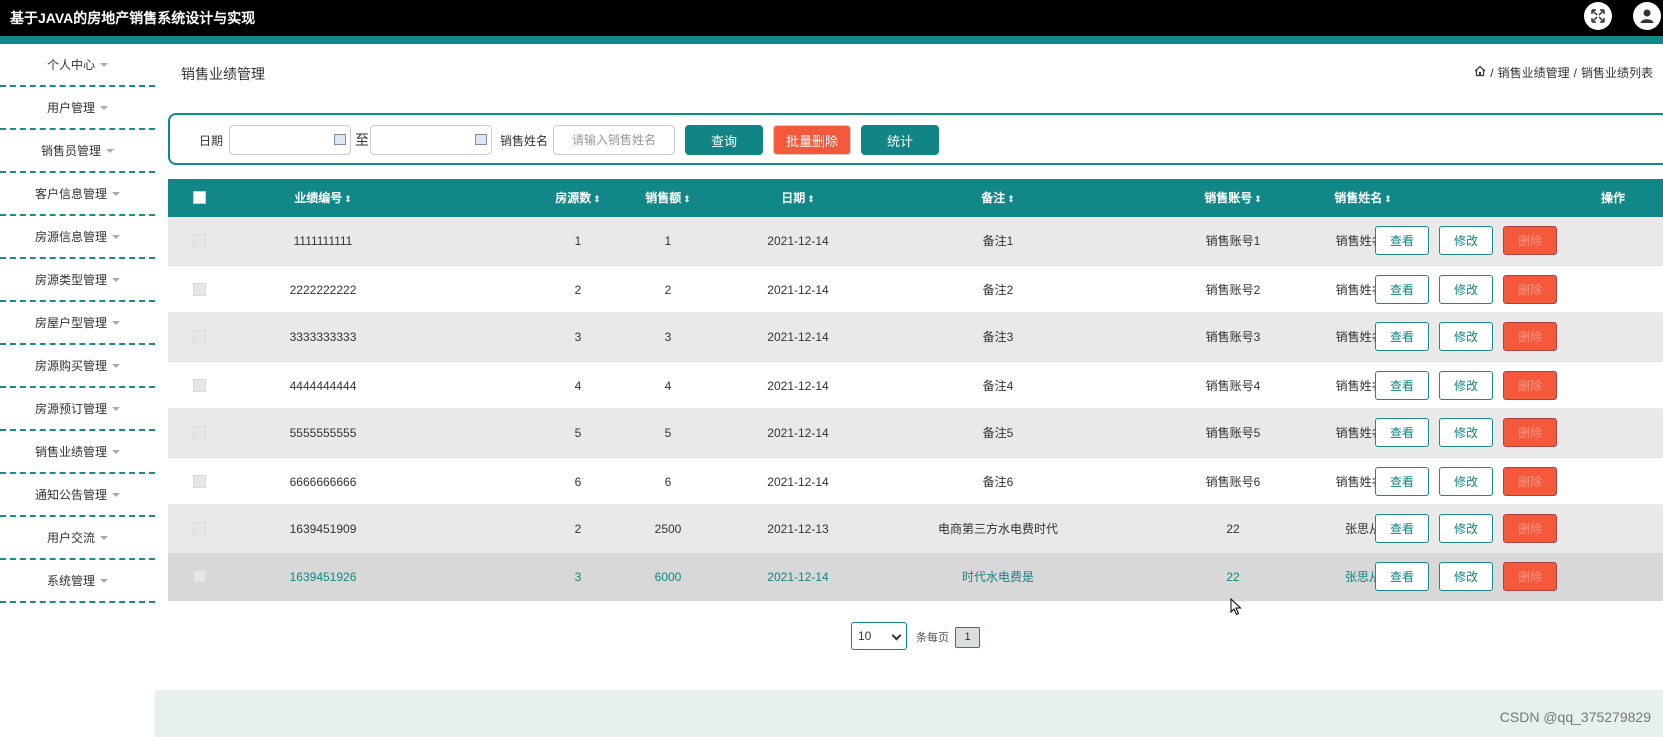 Image resolution: width=1663 pixels, height=737 pixels. Describe the element at coordinates (724, 140) in the screenshot. I see `query-button: 查询` at that location.